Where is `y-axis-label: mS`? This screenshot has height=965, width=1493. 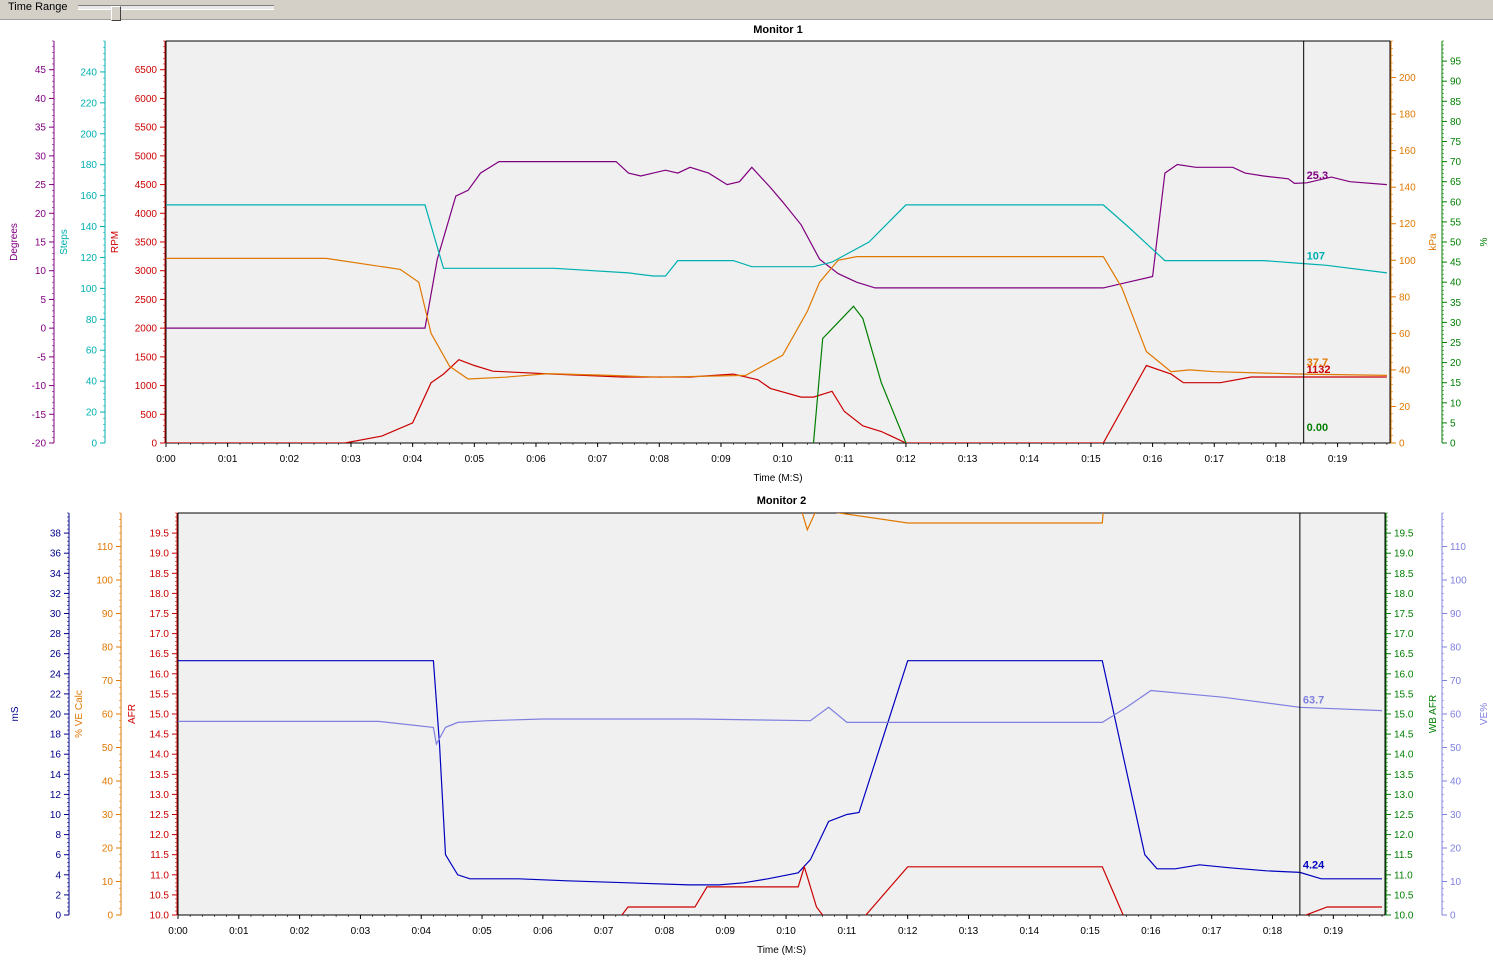
y-axis-label: mS is located at coordinates (15, 713).